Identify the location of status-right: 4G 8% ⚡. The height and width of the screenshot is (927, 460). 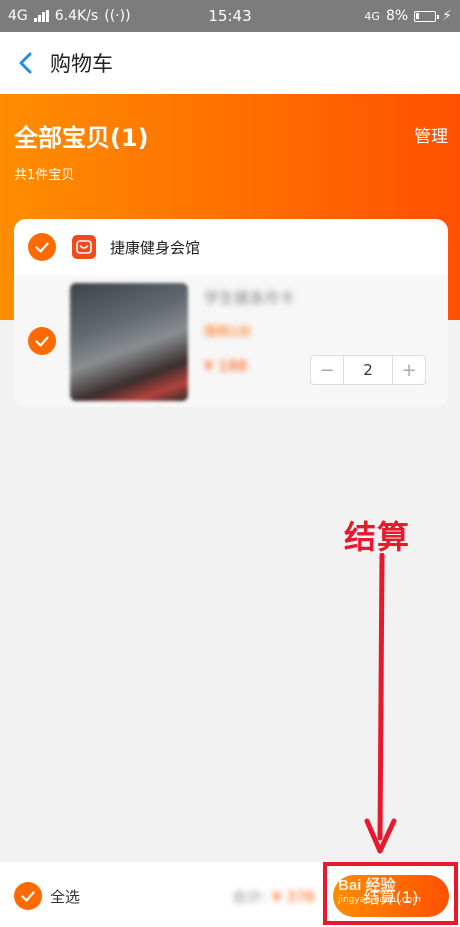
(408, 16).